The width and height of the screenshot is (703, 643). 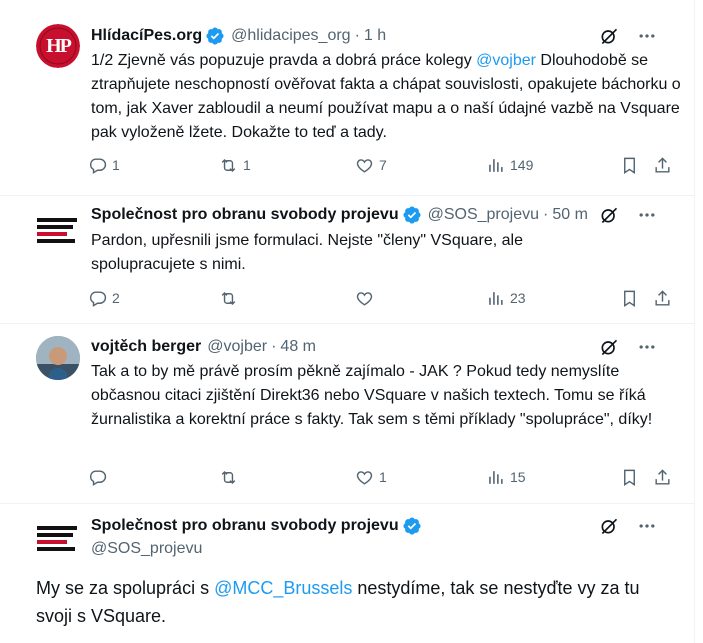 What do you see at coordinates (522, 165) in the screenshot?
I see `views-count: 149` at bounding box center [522, 165].